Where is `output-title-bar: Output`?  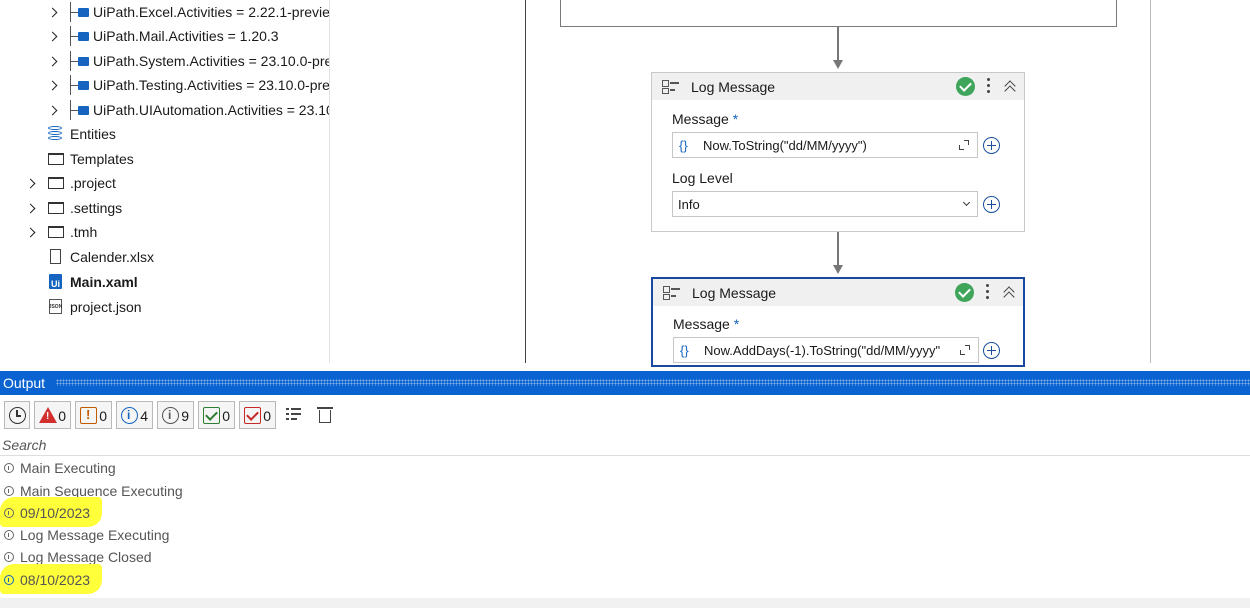
output-title-bar: Output is located at coordinates (625, 383).